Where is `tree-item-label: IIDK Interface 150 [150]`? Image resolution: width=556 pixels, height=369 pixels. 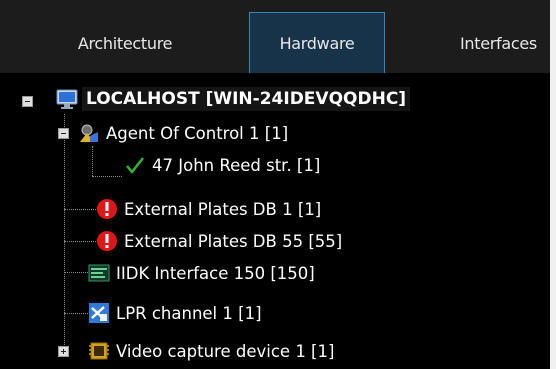
tree-item-label: IIDK Interface 150 [150] is located at coordinates (215, 273).